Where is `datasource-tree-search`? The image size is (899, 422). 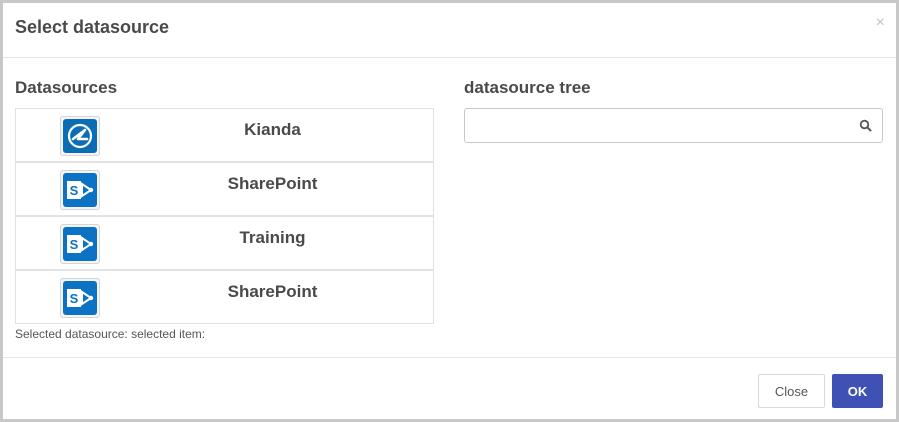 datasource-tree-search is located at coordinates (673, 125).